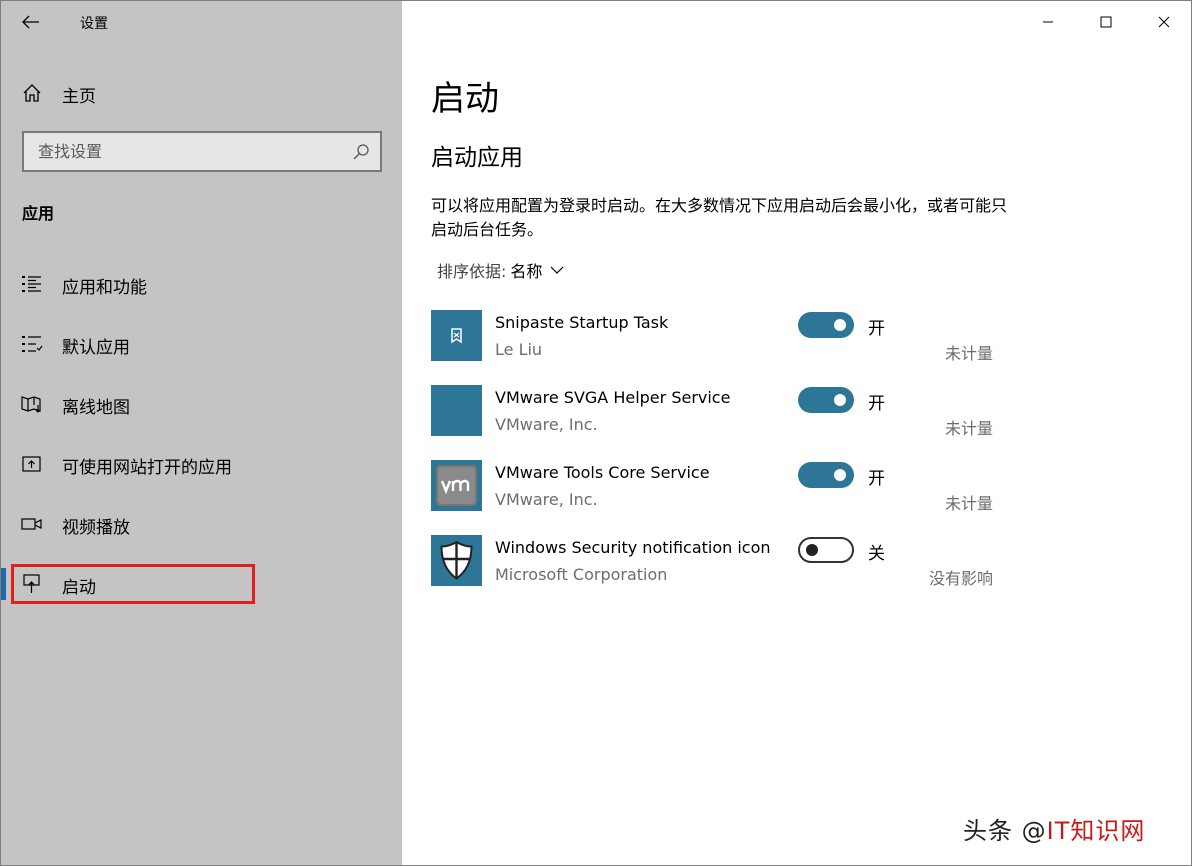  What do you see at coordinates (133, 584) in the screenshot?
I see `highlight-box` at bounding box center [133, 584].